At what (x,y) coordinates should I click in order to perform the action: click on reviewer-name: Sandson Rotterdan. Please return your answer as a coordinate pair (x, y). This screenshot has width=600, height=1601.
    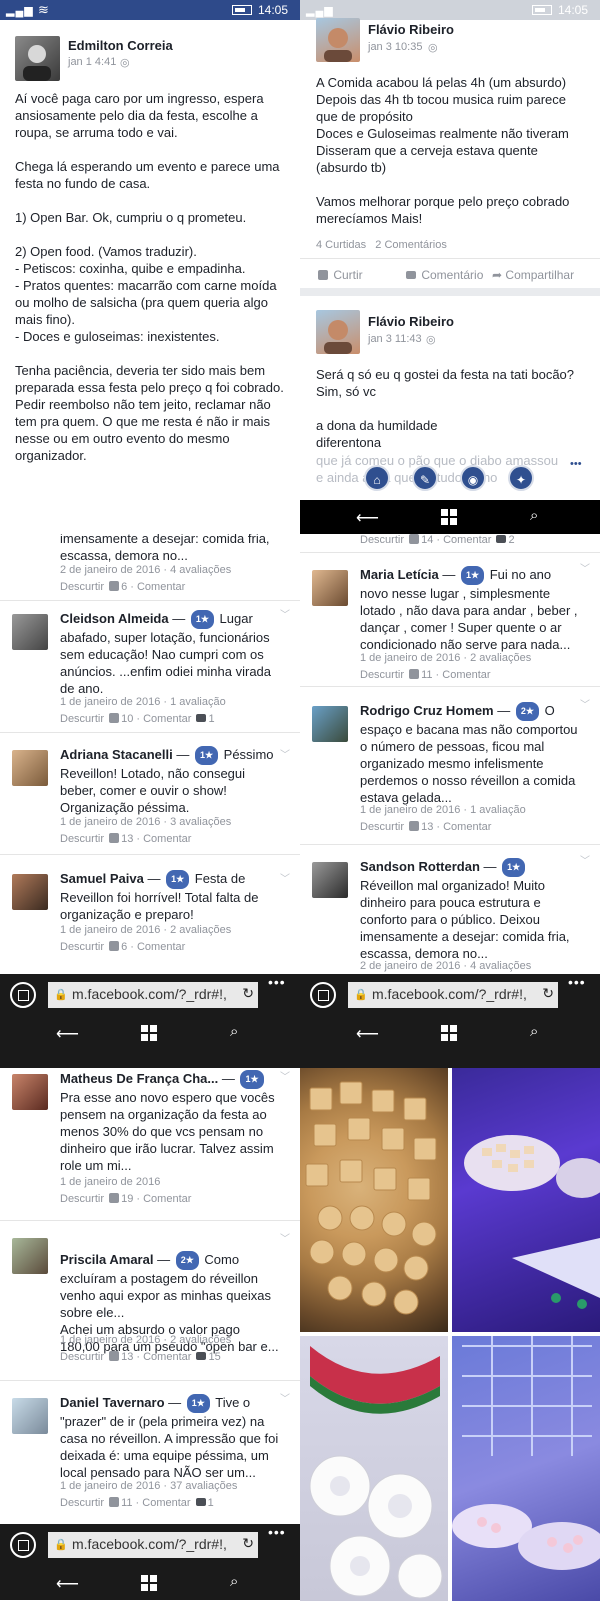
    Looking at the image, I should click on (420, 866).